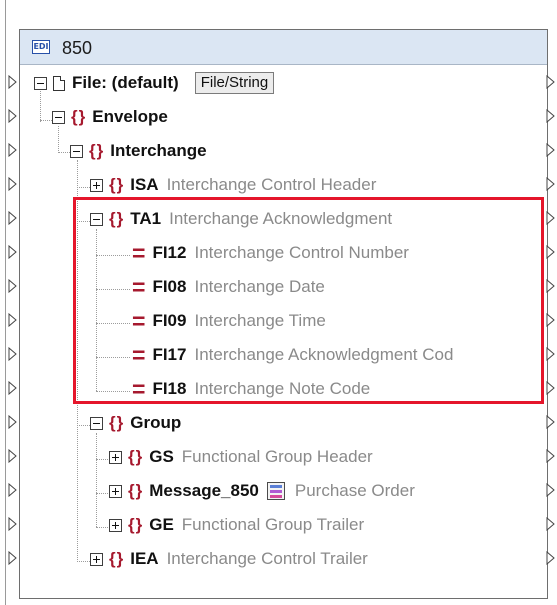 Image resolution: width=557 pixels, height=605 pixels. Describe the element at coordinates (260, 320) in the screenshot. I see `element-description: Interchange Time` at that location.